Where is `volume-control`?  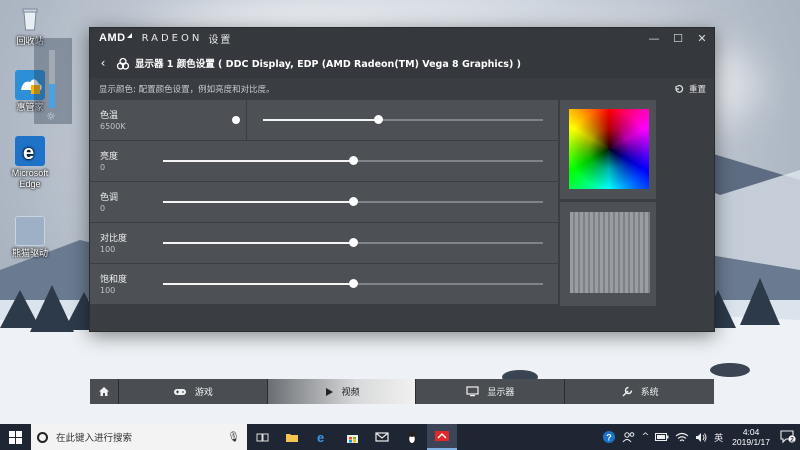
volume-control is located at coordinates (701, 437).